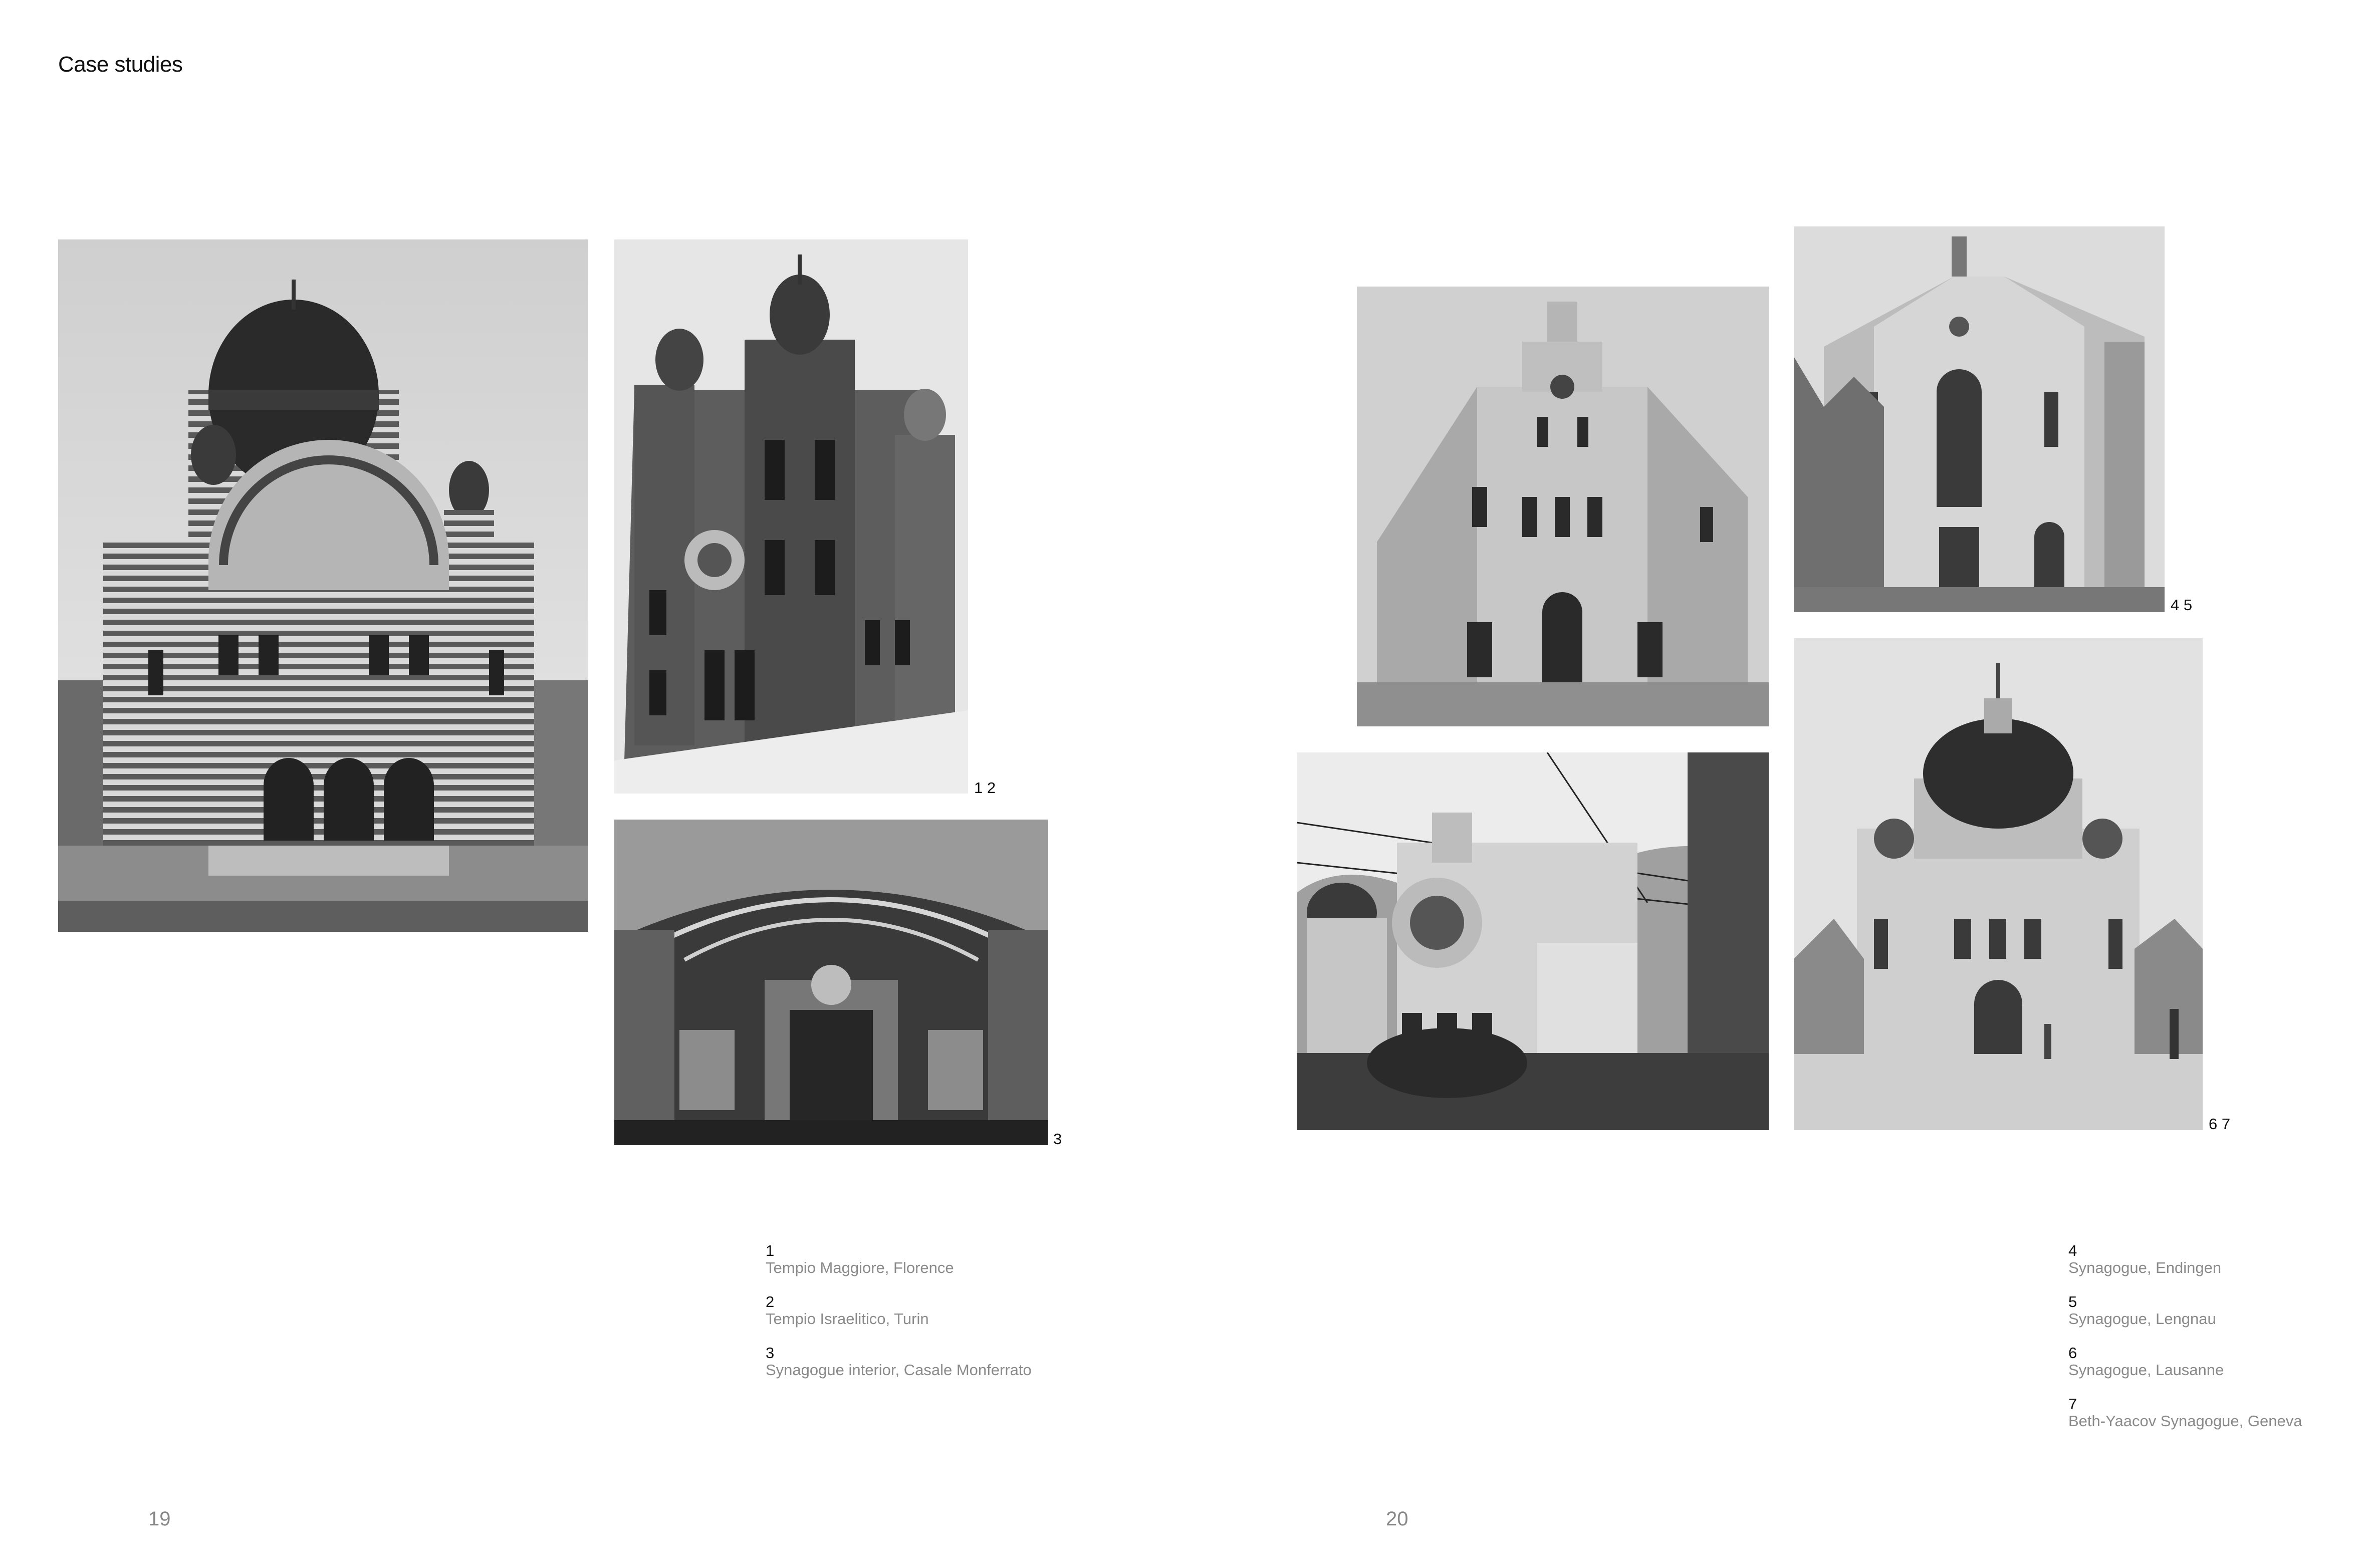 This screenshot has height=1568, width=2367. I want to click on caption-5: 5 Synagogue, Lengnau, so click(2142, 1310).